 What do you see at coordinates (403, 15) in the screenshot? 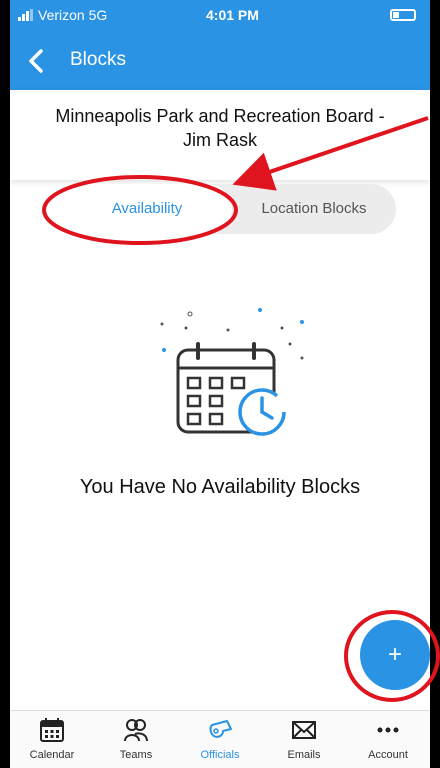
I see `battery-icon` at bounding box center [403, 15].